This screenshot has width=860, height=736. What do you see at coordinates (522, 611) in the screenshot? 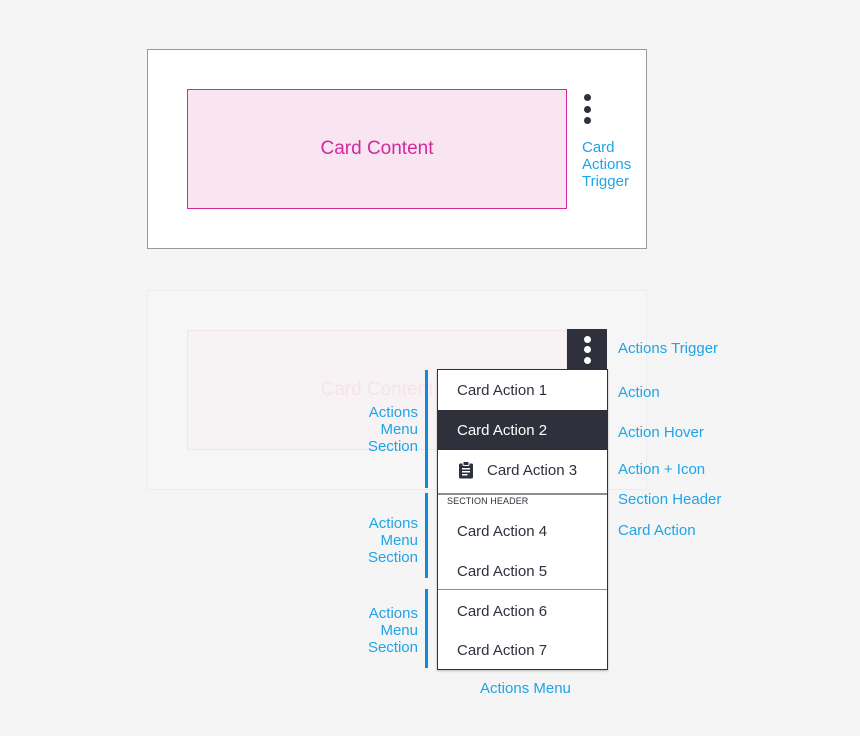
I see `menu-item-card-action-6: Card Action 6` at bounding box center [522, 611].